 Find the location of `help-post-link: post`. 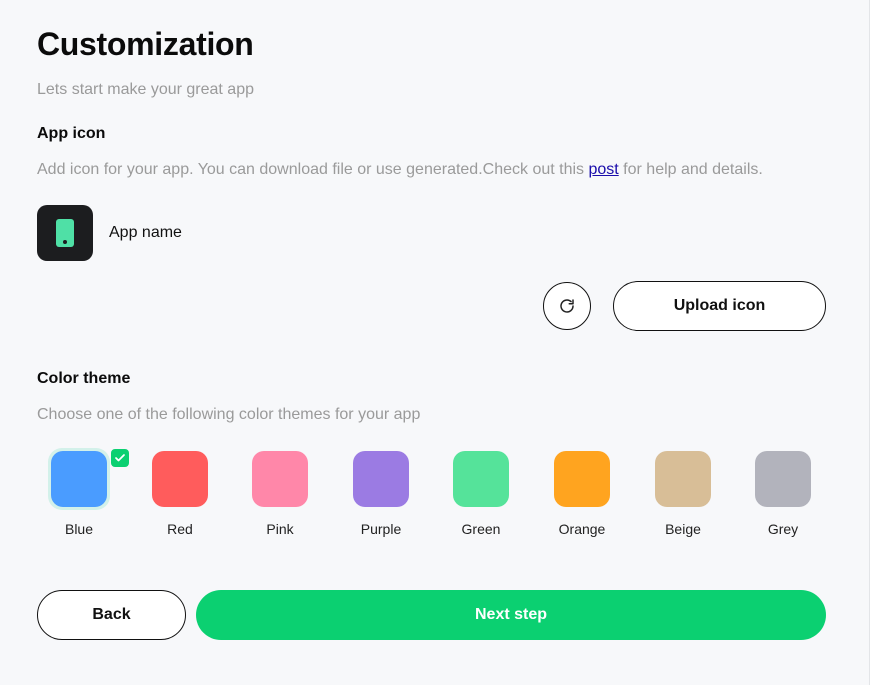

help-post-link: post is located at coordinates (603, 169).